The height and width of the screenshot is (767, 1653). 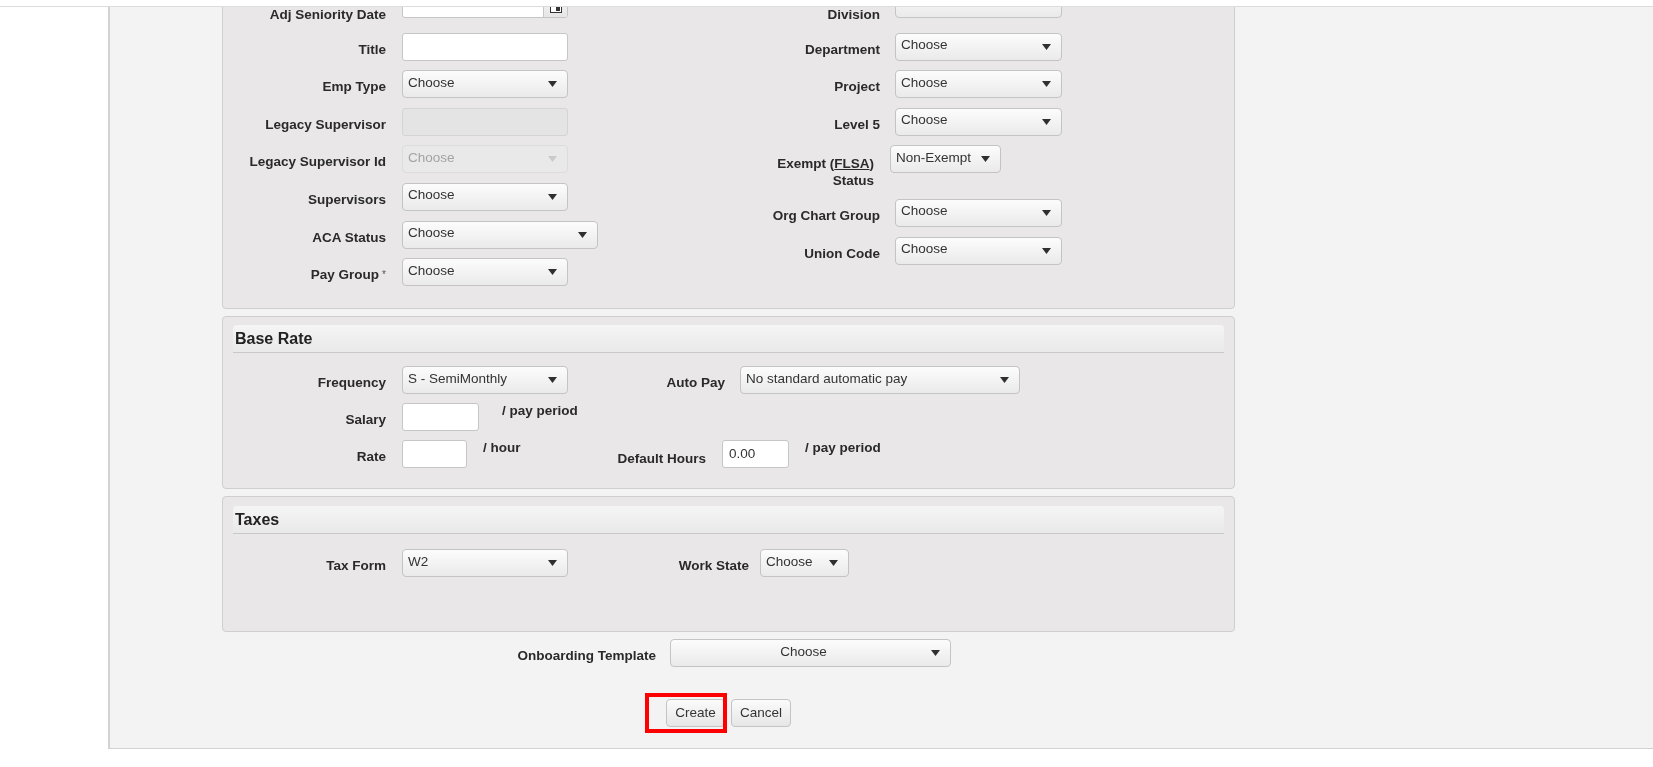 I want to click on field-label: Exempt (FLSA) Status, so click(x=825, y=172).